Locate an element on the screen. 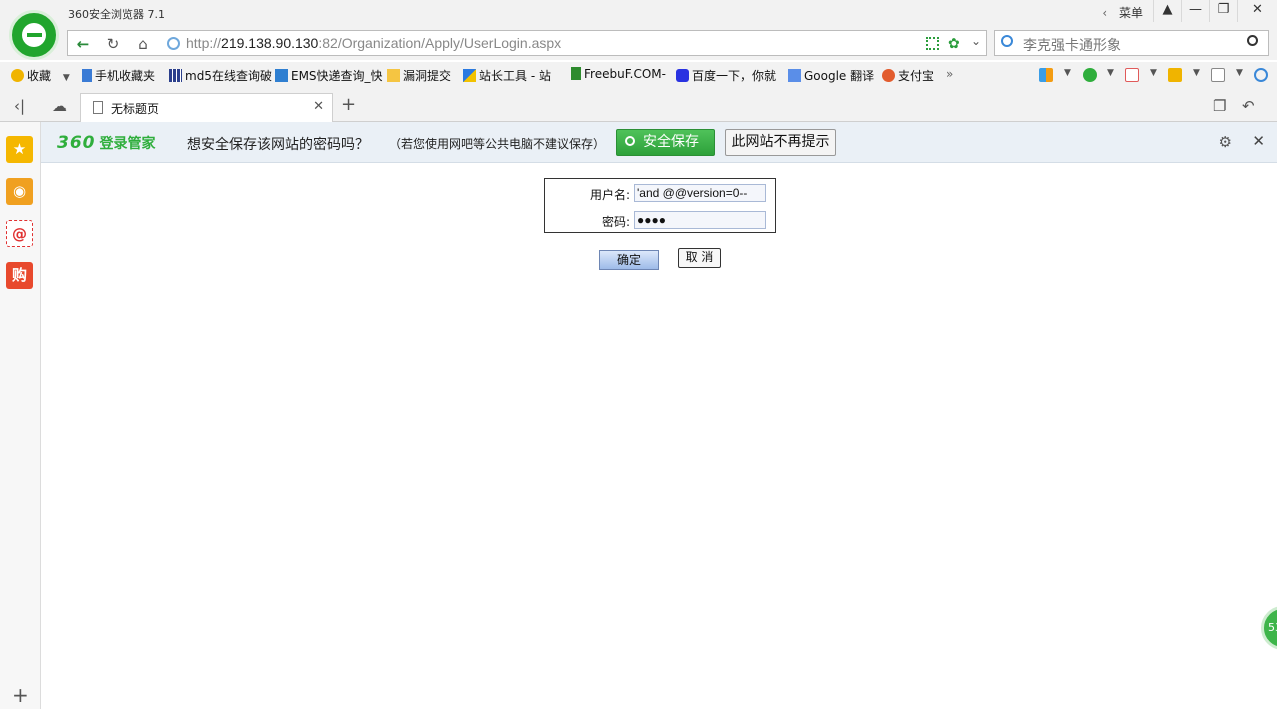 The image size is (1277, 709). tab-strip: ‹| ☁ 无标题页 ✕ + ❐ ↶ is located at coordinates (638, 106).